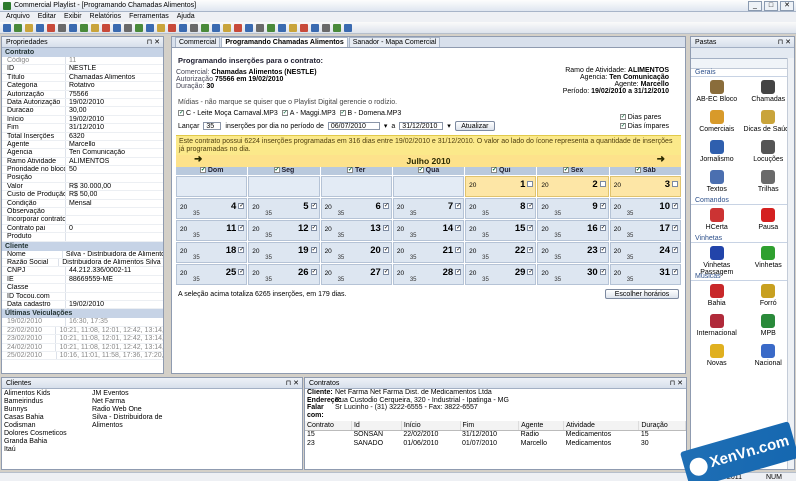 This screenshot has height=481, width=796. Describe the element at coordinates (356, 171) in the screenshot. I see `day-header: ✓ Ter` at that location.